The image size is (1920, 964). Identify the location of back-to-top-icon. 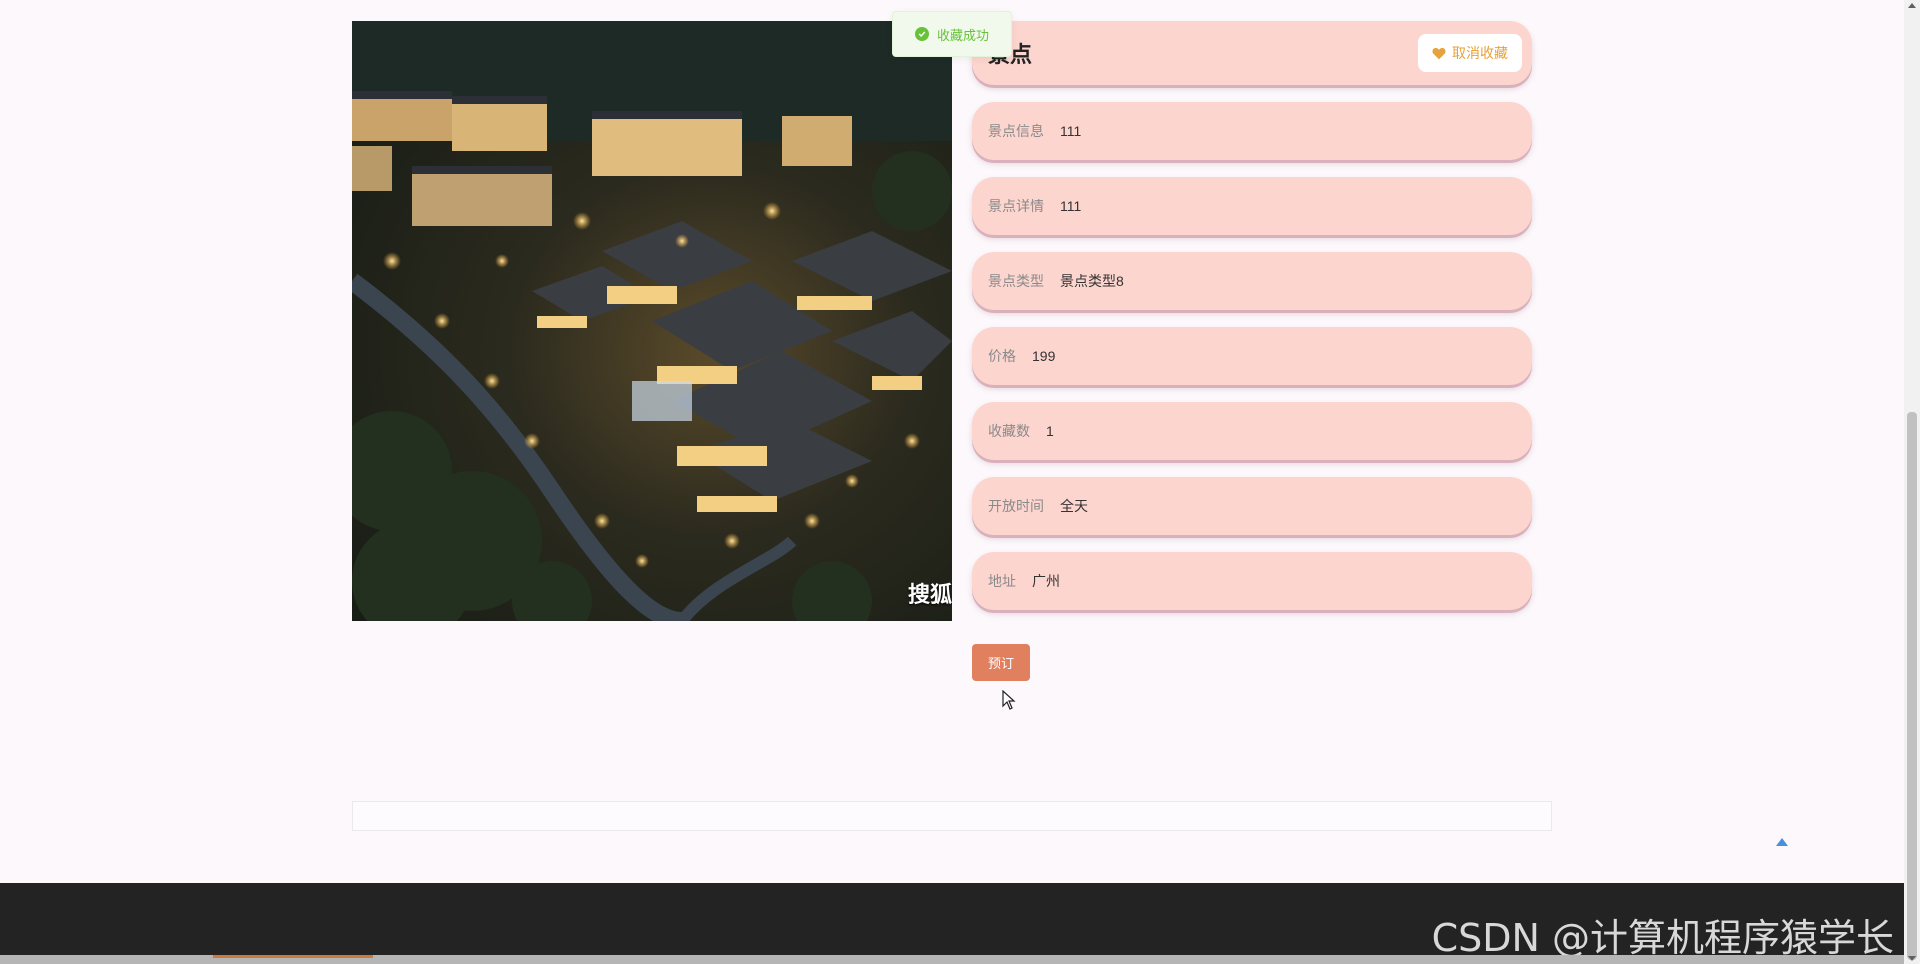
(1782, 842).